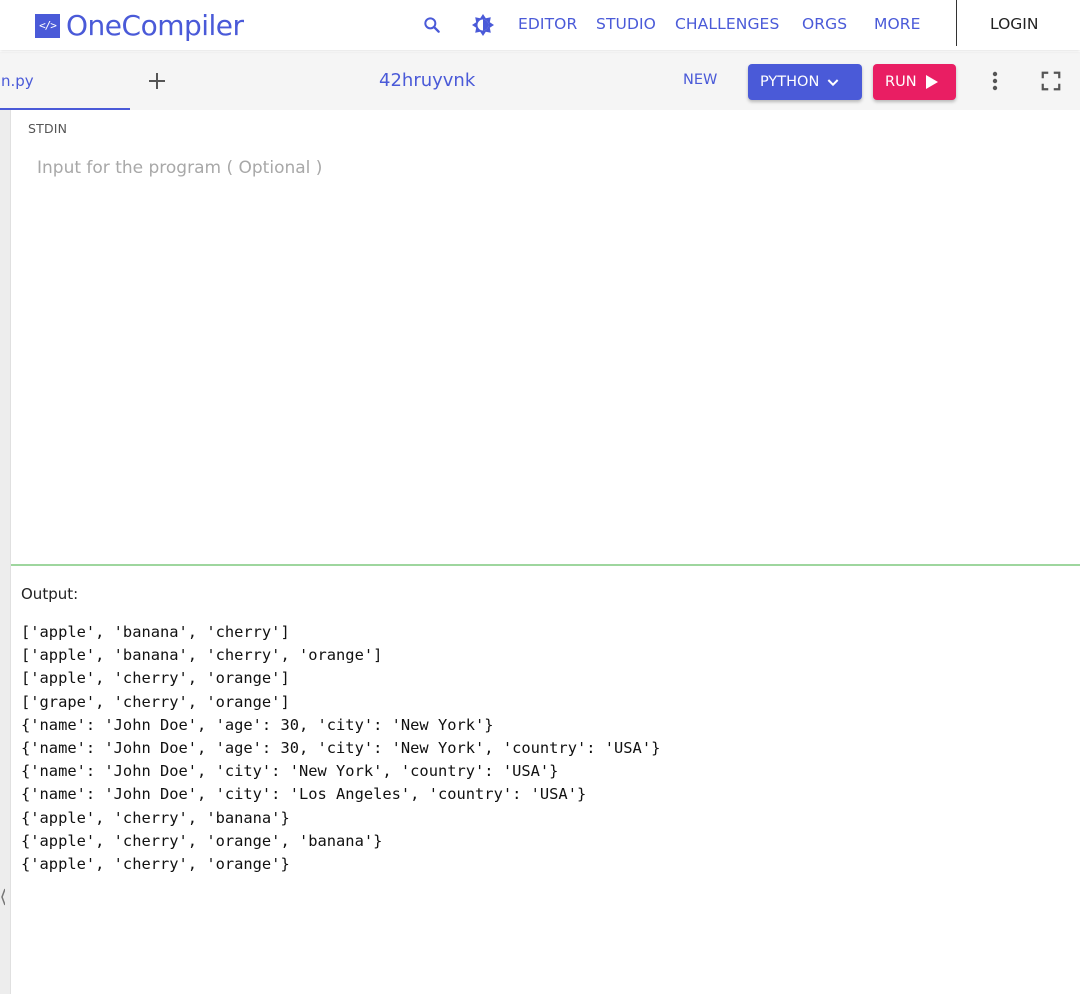 The height and width of the screenshot is (994, 1080). What do you see at coordinates (1014, 24) in the screenshot?
I see `login-link: LOGIN` at bounding box center [1014, 24].